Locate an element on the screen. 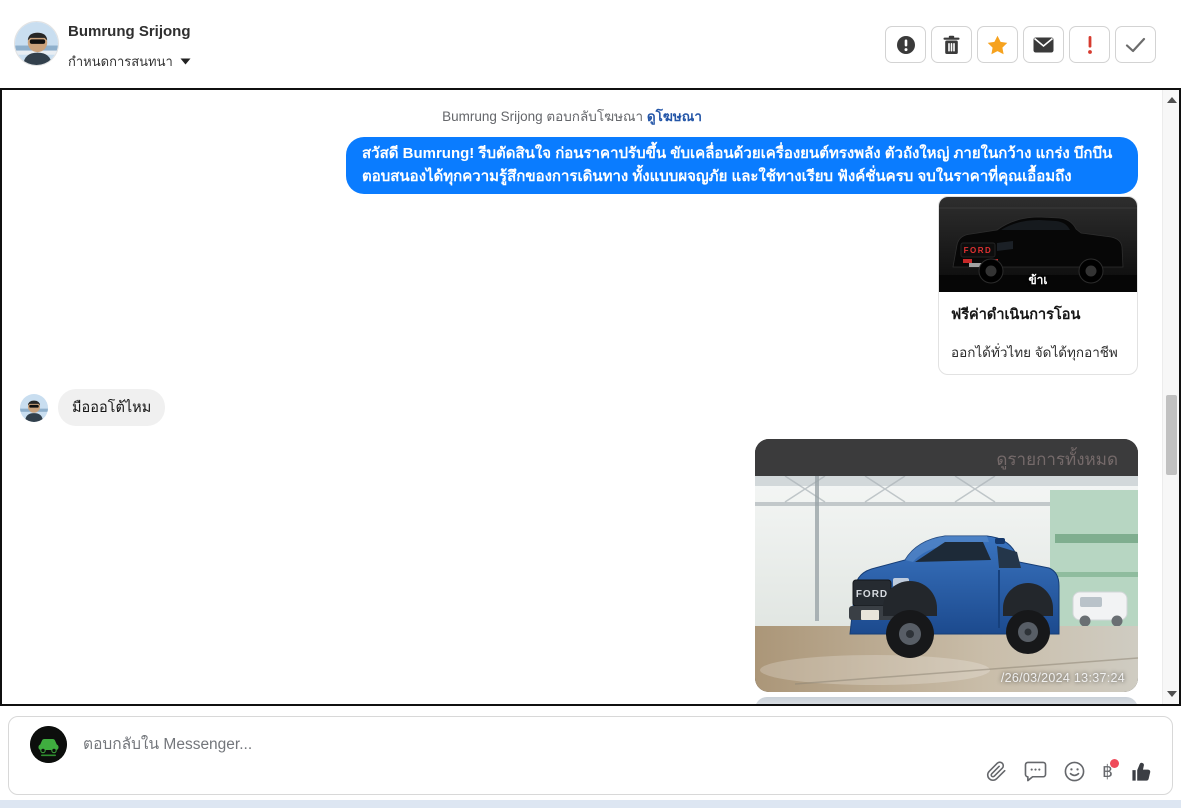 Image resolution: width=1181 pixels, height=808 pixels. reply-composer: ฿ is located at coordinates (590, 755).